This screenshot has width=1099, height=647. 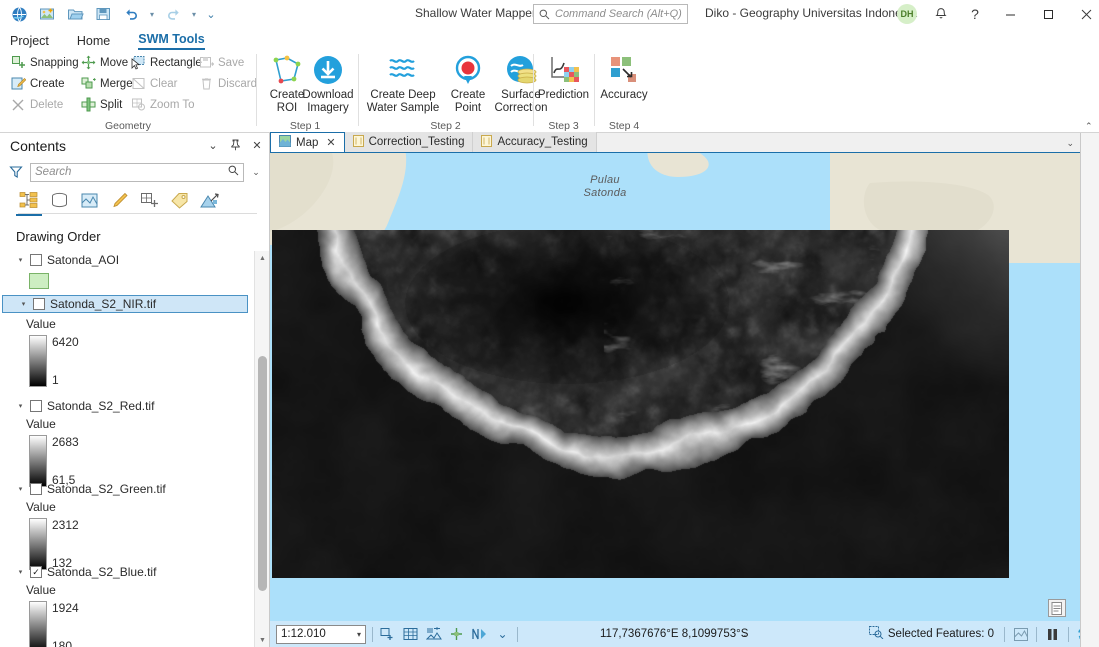 I want to click on bell-icon, so click(x=941, y=14).